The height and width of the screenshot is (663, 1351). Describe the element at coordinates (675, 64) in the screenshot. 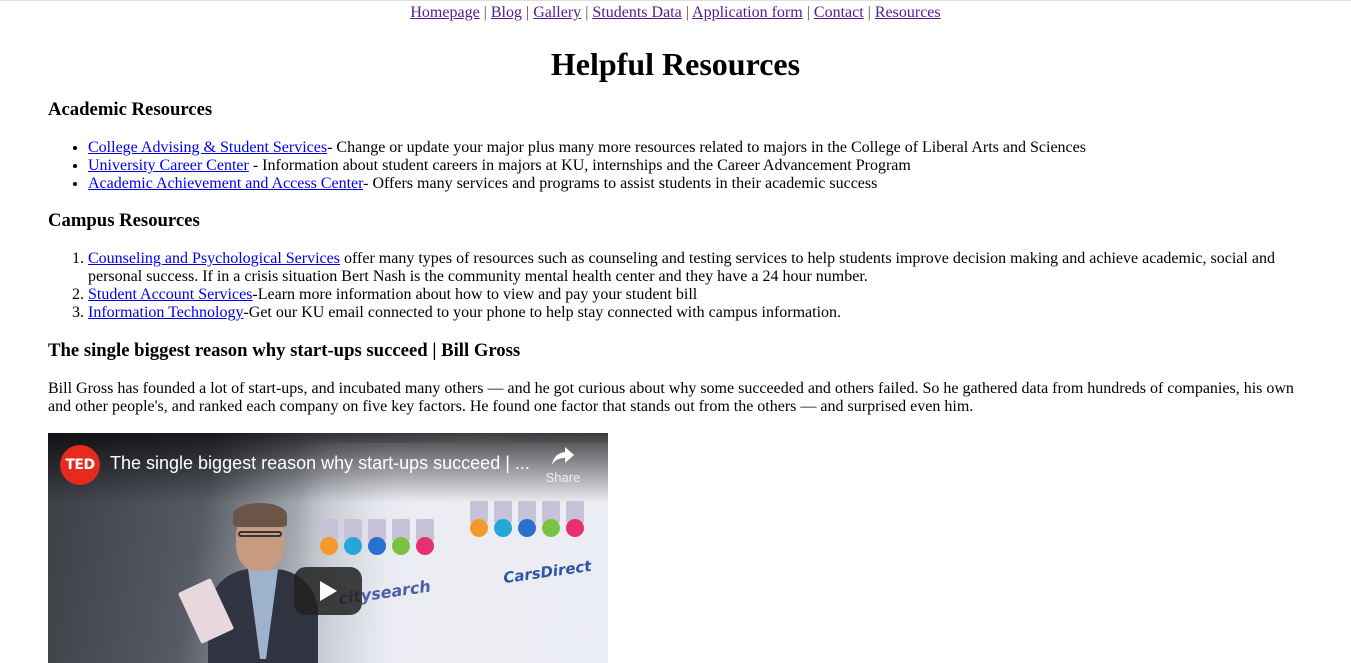

I see `page-title: Helpful Resources` at that location.